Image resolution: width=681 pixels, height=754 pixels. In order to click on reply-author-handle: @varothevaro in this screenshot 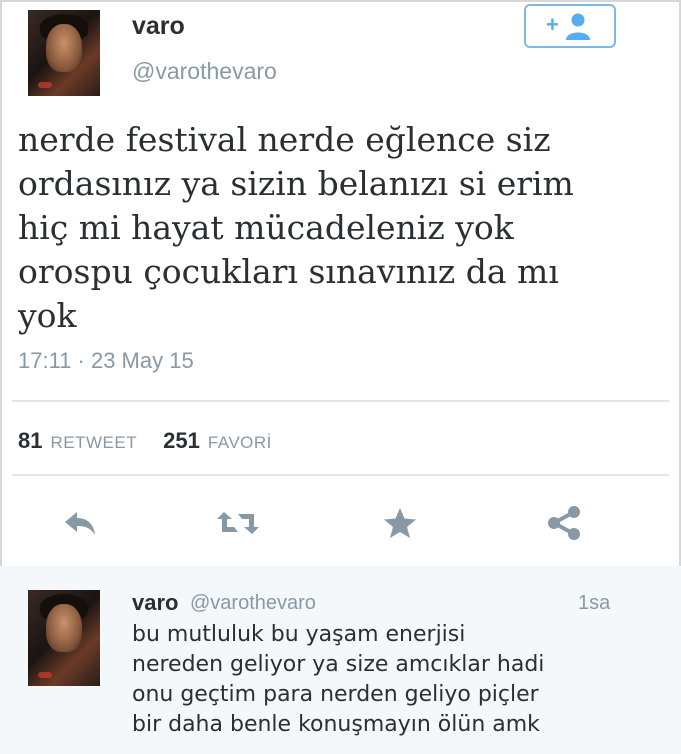, I will do `click(253, 603)`.